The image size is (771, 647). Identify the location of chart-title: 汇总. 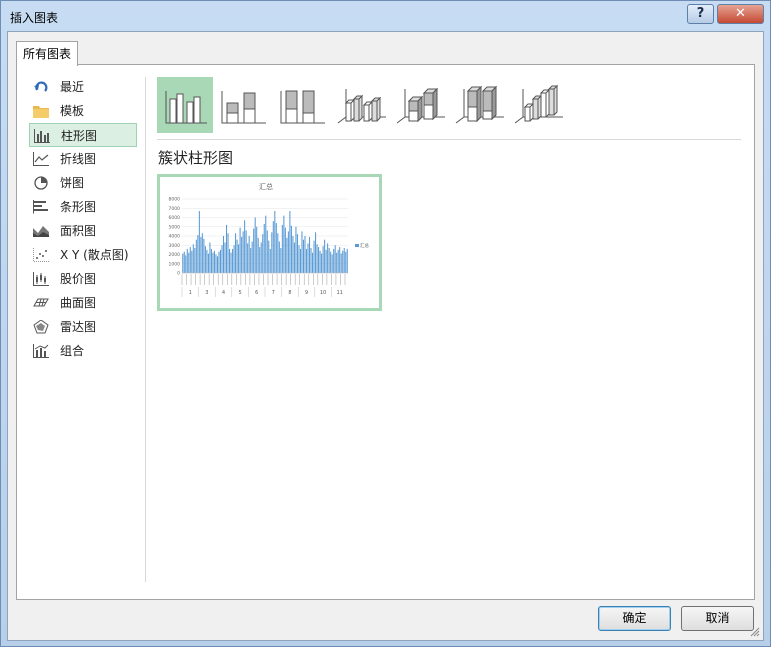
(266, 186).